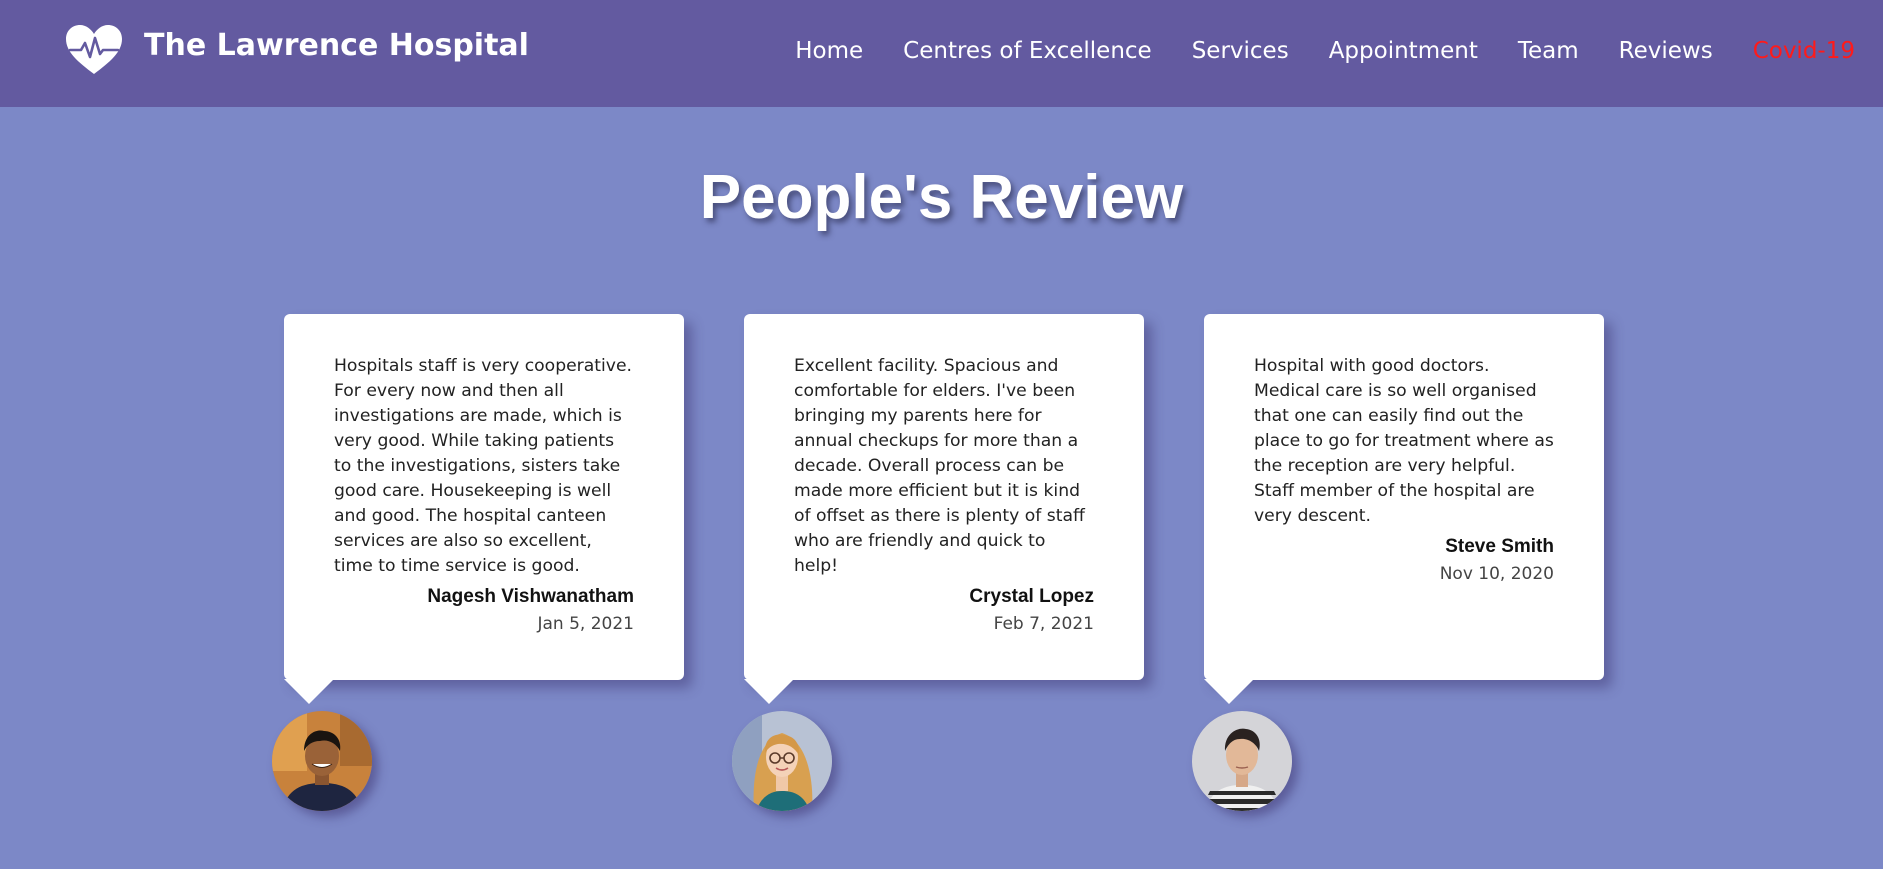 The width and height of the screenshot is (1883, 869). I want to click on nav-appointment: Appointment, so click(1403, 51).